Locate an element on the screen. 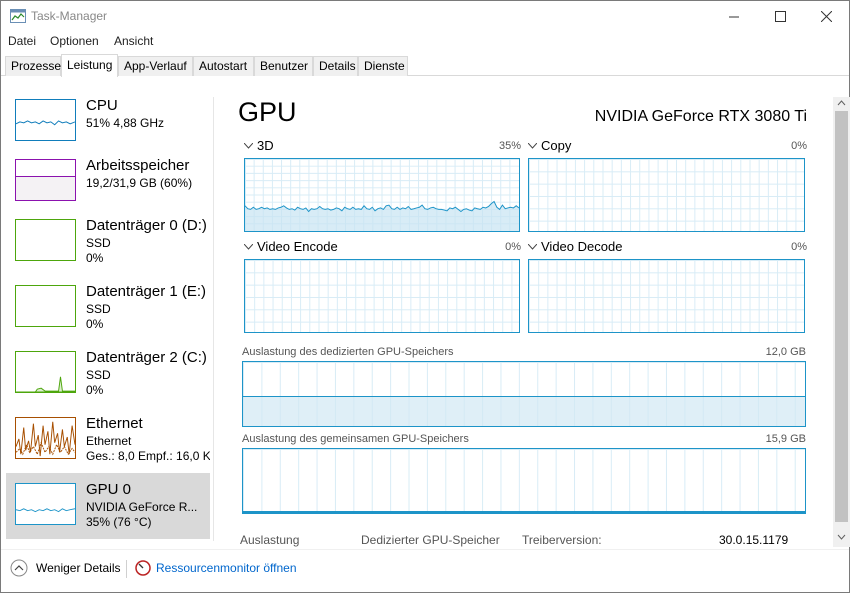 This screenshot has height=593, width=850. sidebar-item-memory: Arbeitsspeicher 19,2/31,9 GB (60%) is located at coordinates (108, 186).